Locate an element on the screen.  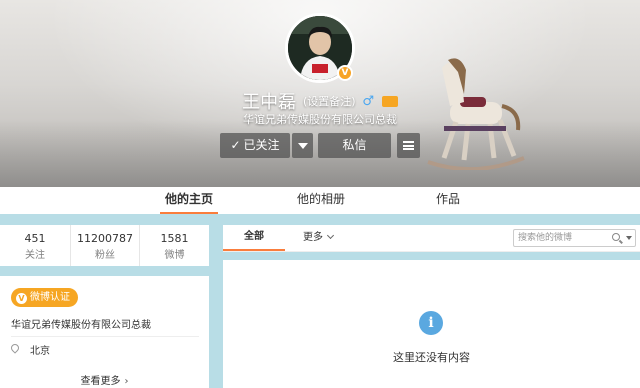
filter-more-label: 更多 is located at coordinates (313, 237).